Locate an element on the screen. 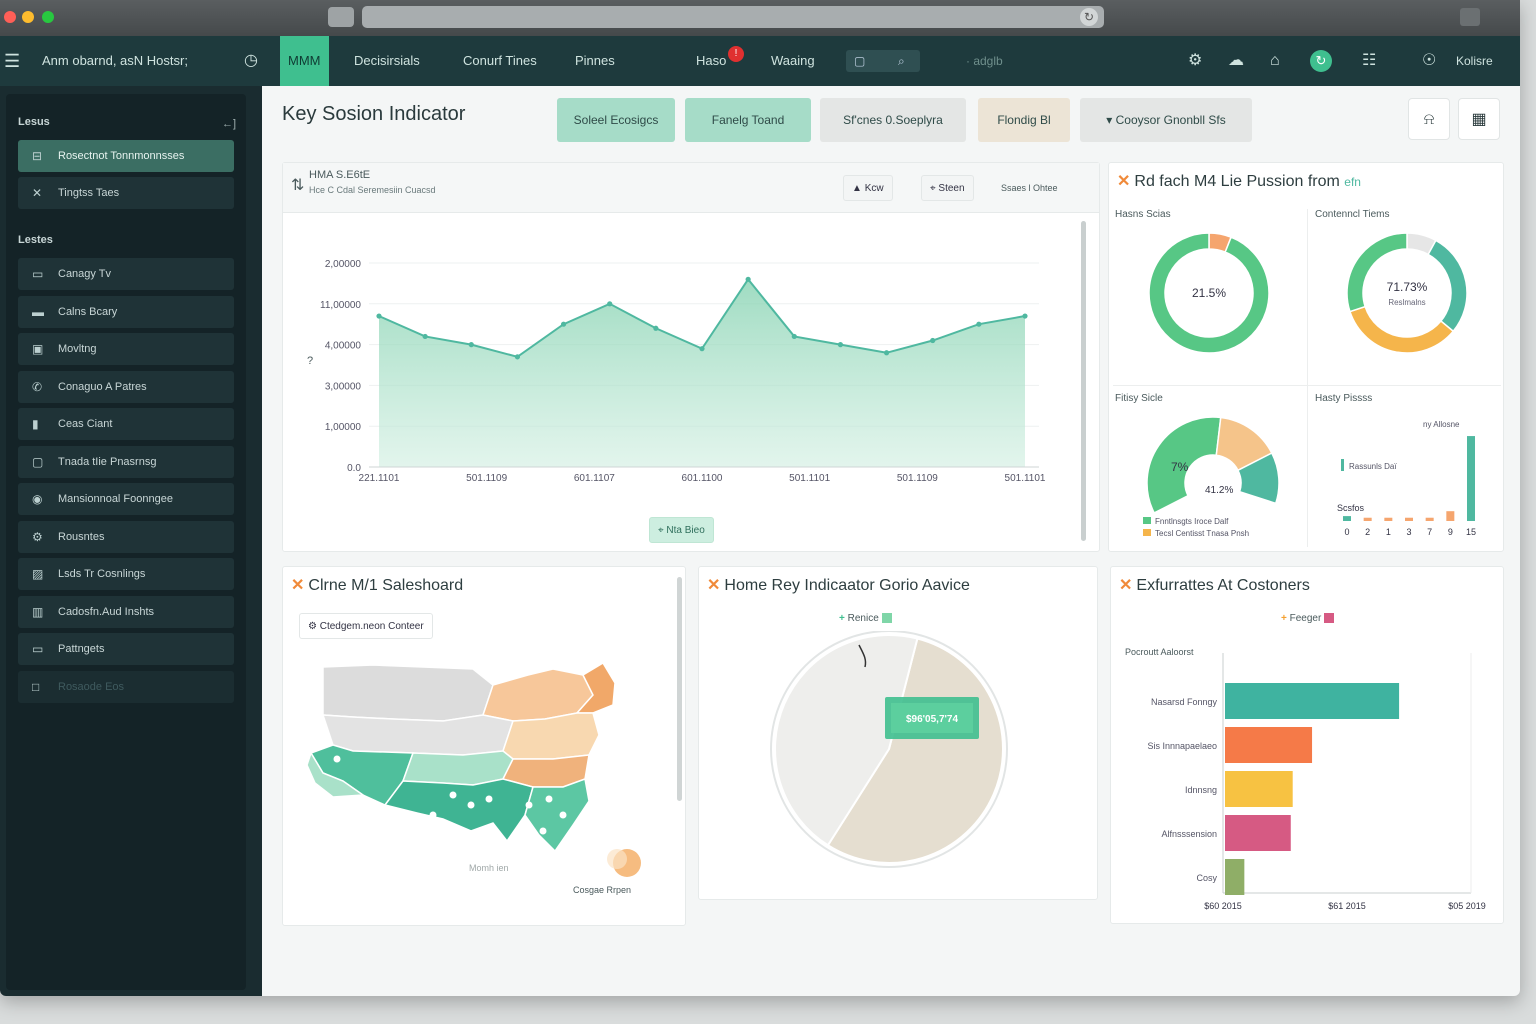  globe-icon: ☉ is located at coordinates (1429, 61).